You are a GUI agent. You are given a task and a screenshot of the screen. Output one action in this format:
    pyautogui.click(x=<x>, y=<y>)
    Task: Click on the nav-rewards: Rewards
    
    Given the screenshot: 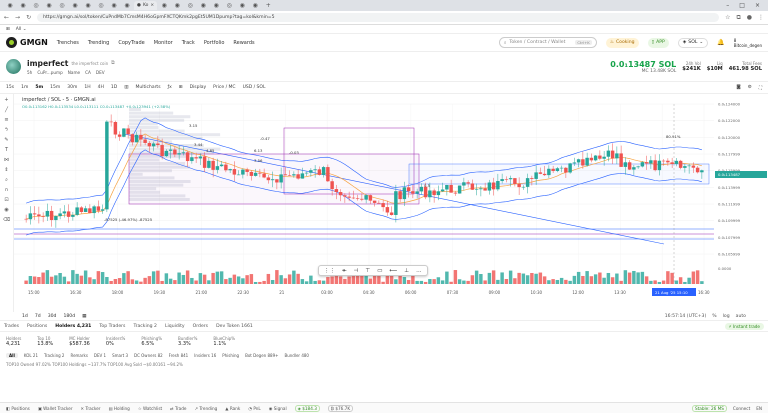 What is the action you would take?
    pyautogui.click(x=243, y=43)
    